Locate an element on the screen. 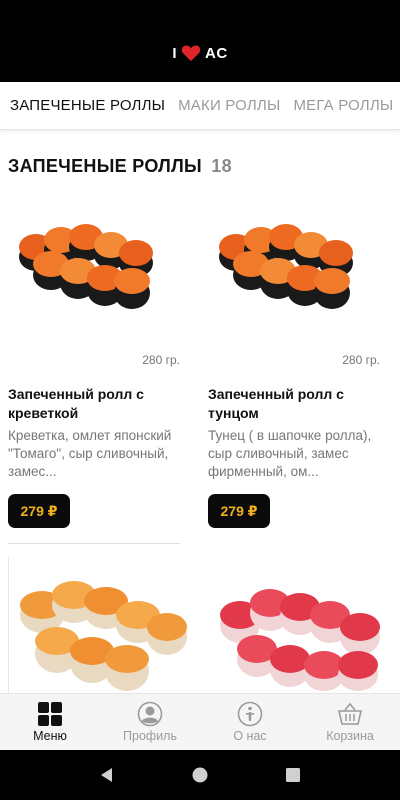  section-title: ЗАПЕЧЕНЫЕ РОЛЛЫ 18 is located at coordinates (120, 166).